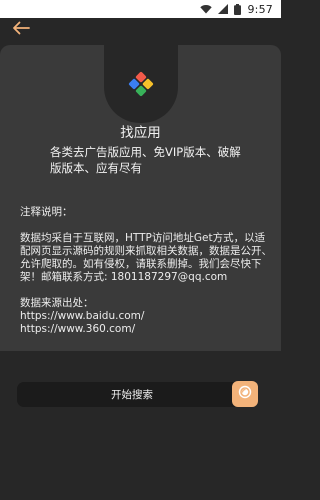 The width and height of the screenshot is (320, 500). What do you see at coordinates (140, 133) in the screenshot?
I see `app-title: 找应用` at bounding box center [140, 133].